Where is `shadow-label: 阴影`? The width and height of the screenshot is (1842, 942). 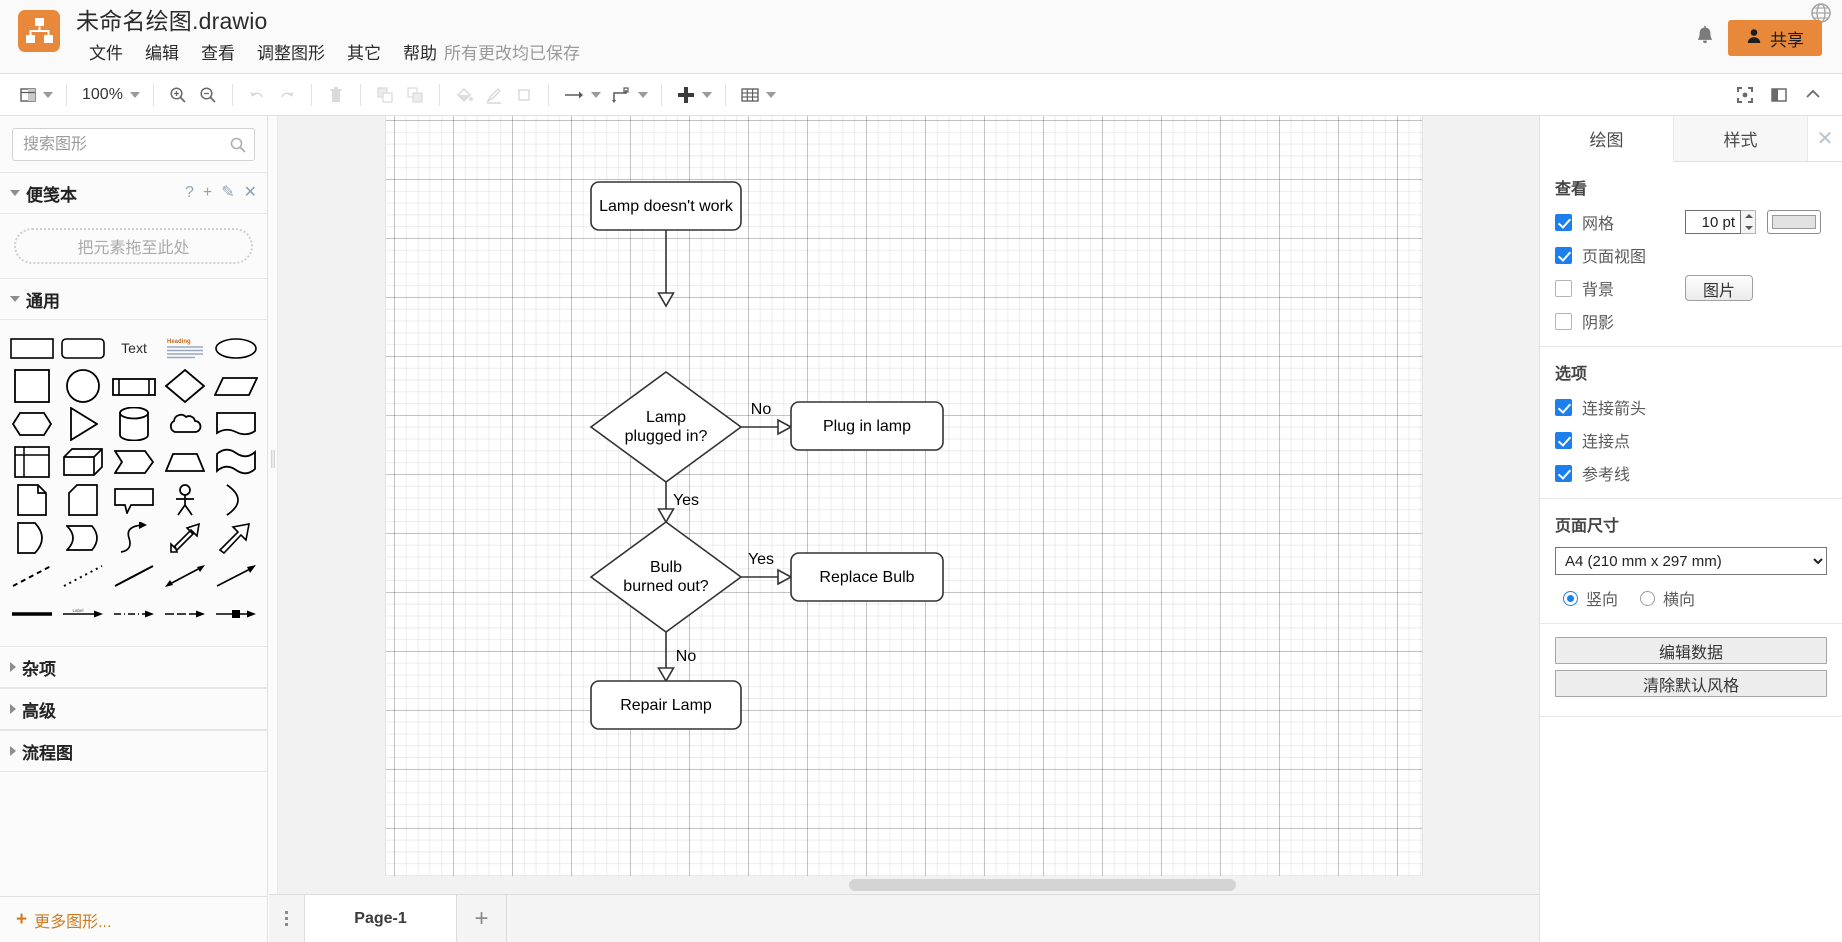 shadow-label: 阴影 is located at coordinates (1598, 321).